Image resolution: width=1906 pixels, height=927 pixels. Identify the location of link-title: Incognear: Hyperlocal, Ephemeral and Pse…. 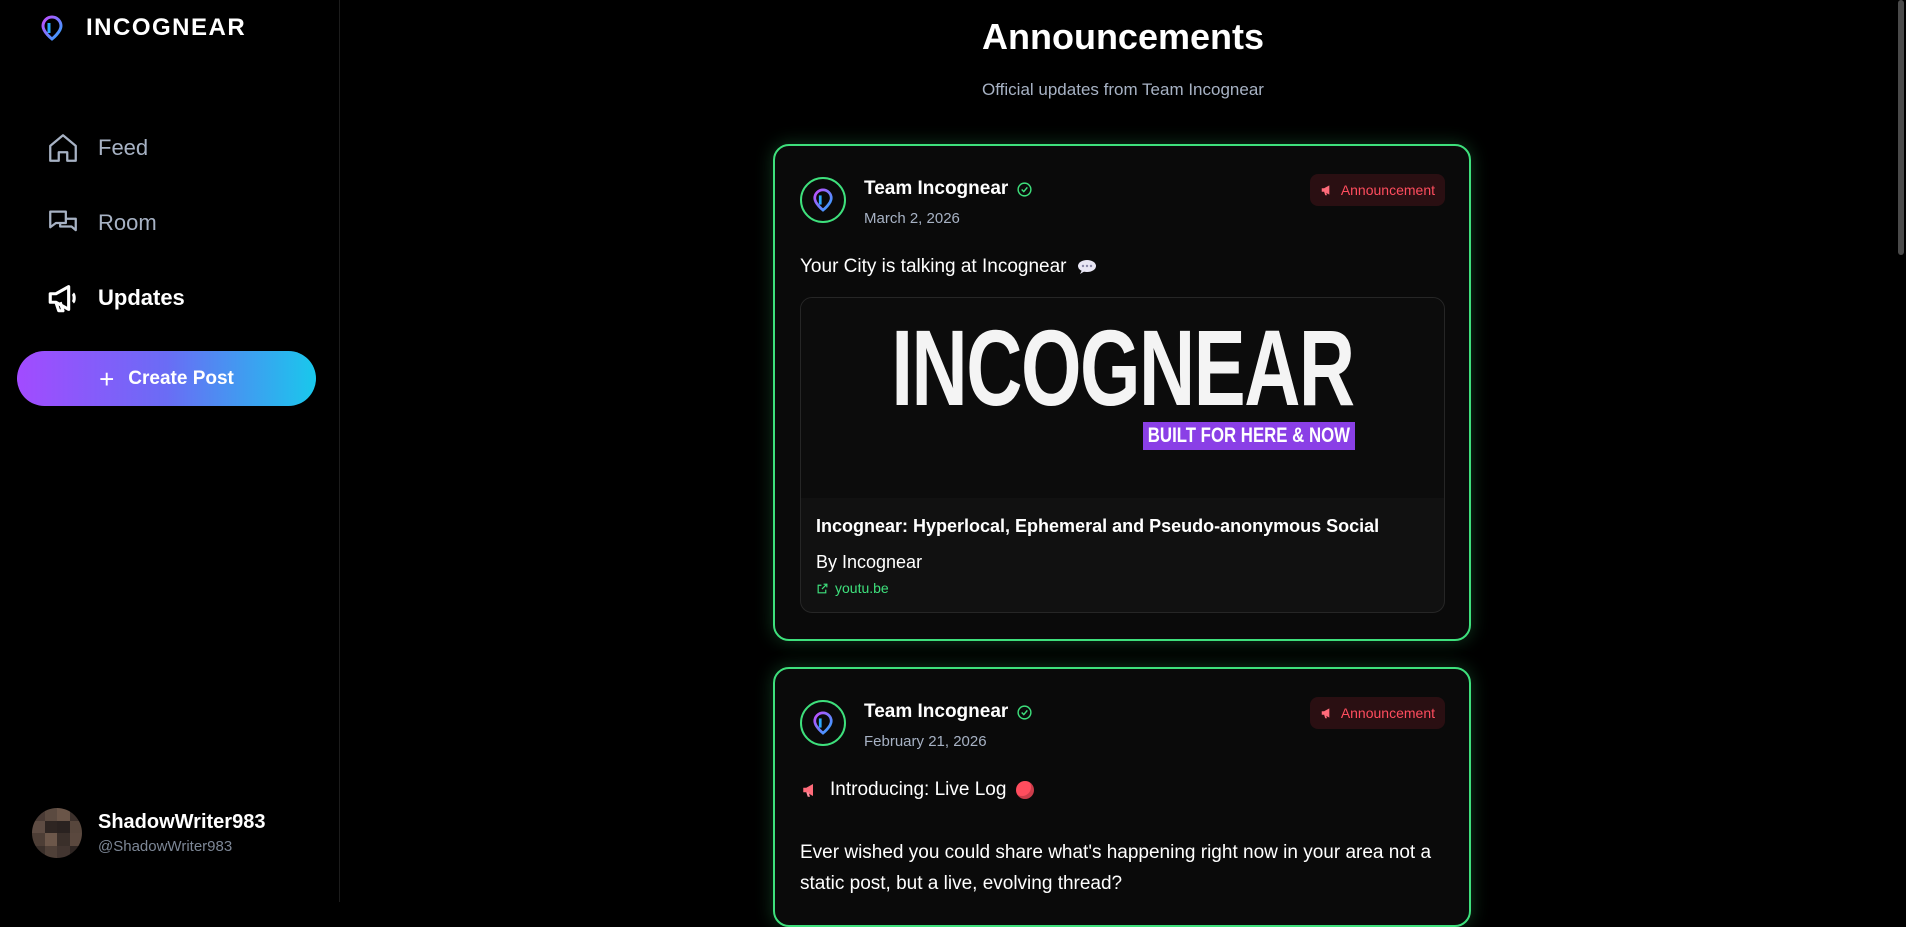
(1098, 526).